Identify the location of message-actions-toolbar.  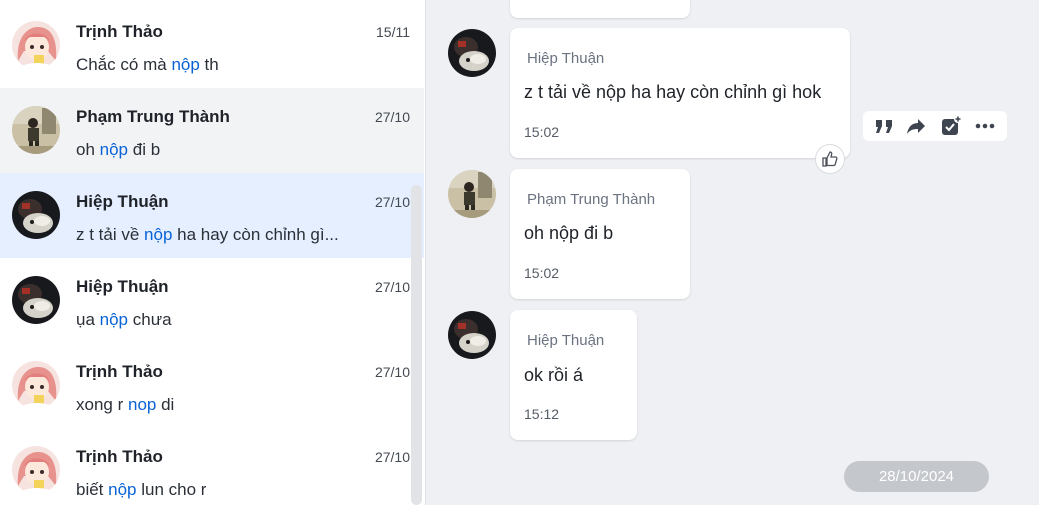
(935, 126).